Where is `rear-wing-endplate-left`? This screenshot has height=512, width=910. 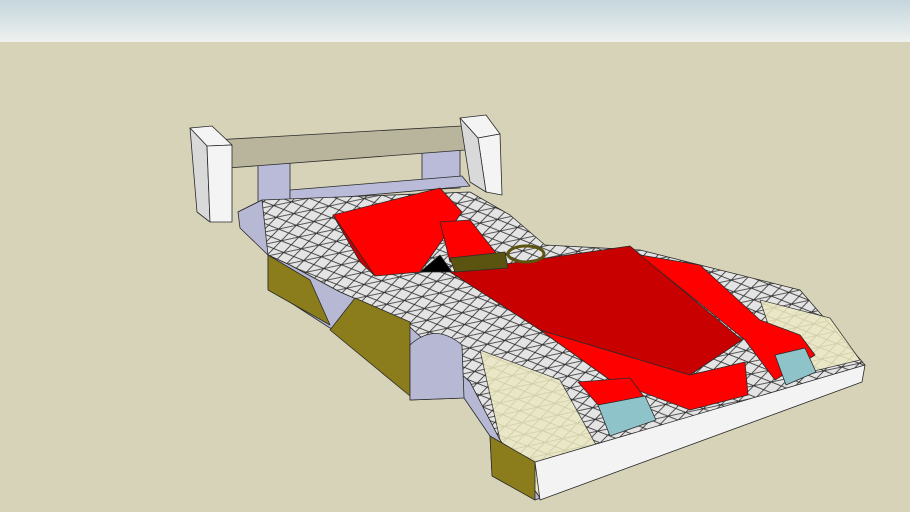
rear-wing-endplate-left is located at coordinates (219, 183).